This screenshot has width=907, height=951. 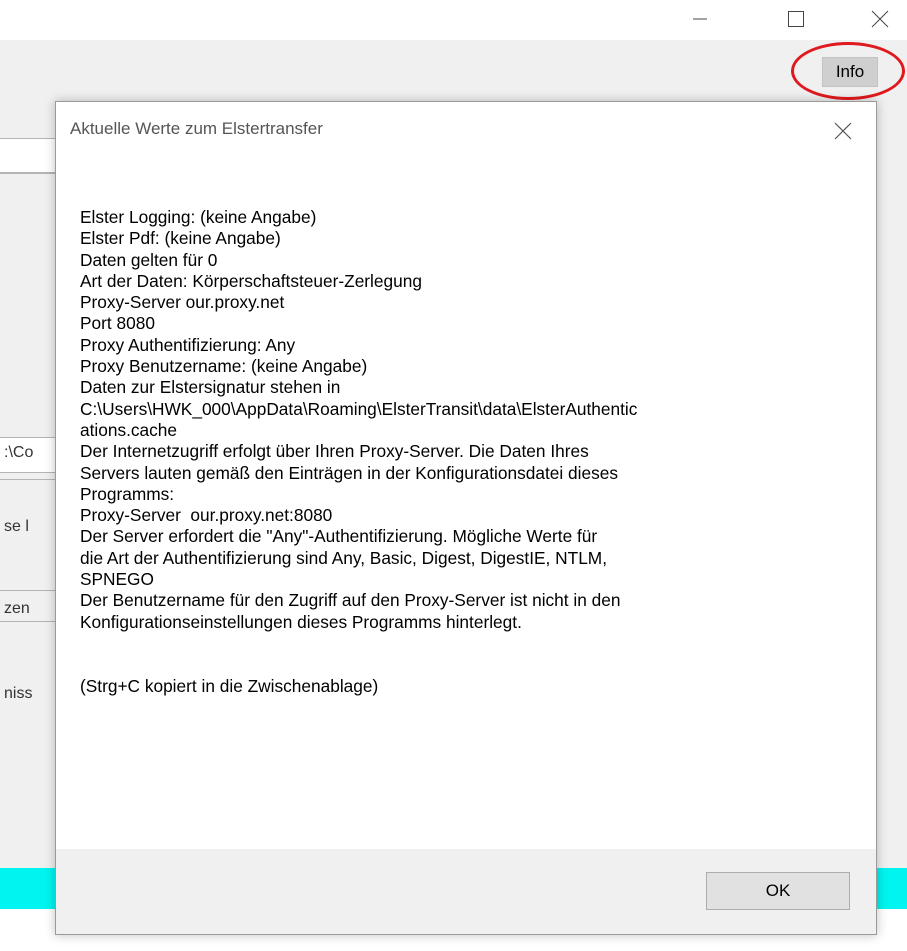 I want to click on message-line: Elster Pdf: (keine Angabe), so click(x=180, y=238).